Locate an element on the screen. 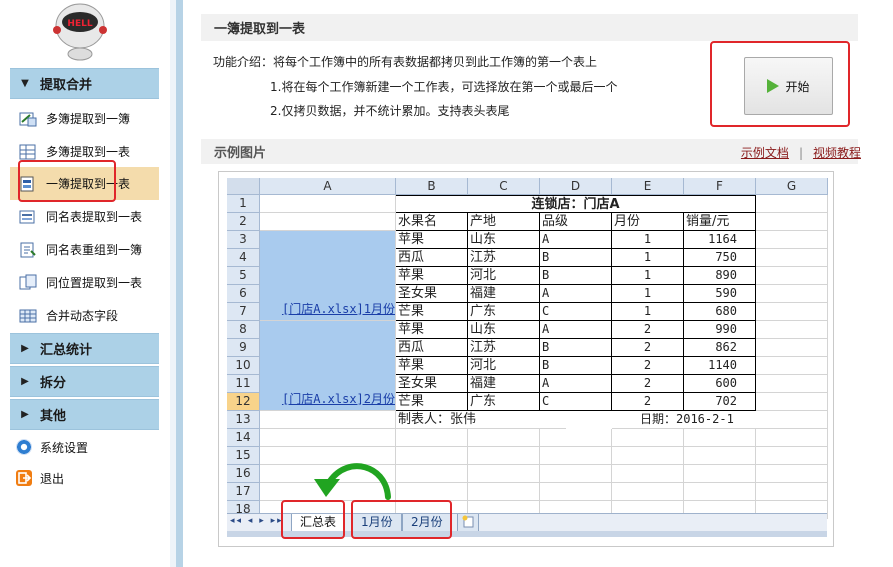 Image resolution: width=893 pixels, height=567 pixels. row-header: 6 is located at coordinates (243, 294).